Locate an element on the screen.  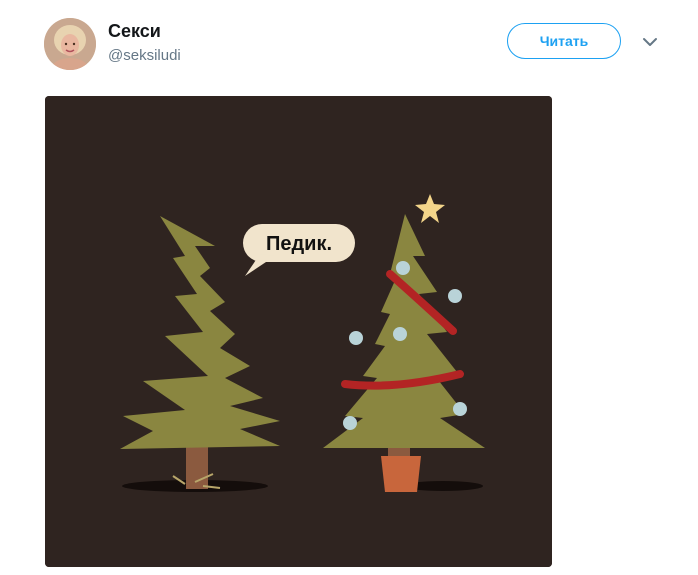
chevron-down-icon is located at coordinates (650, 42).